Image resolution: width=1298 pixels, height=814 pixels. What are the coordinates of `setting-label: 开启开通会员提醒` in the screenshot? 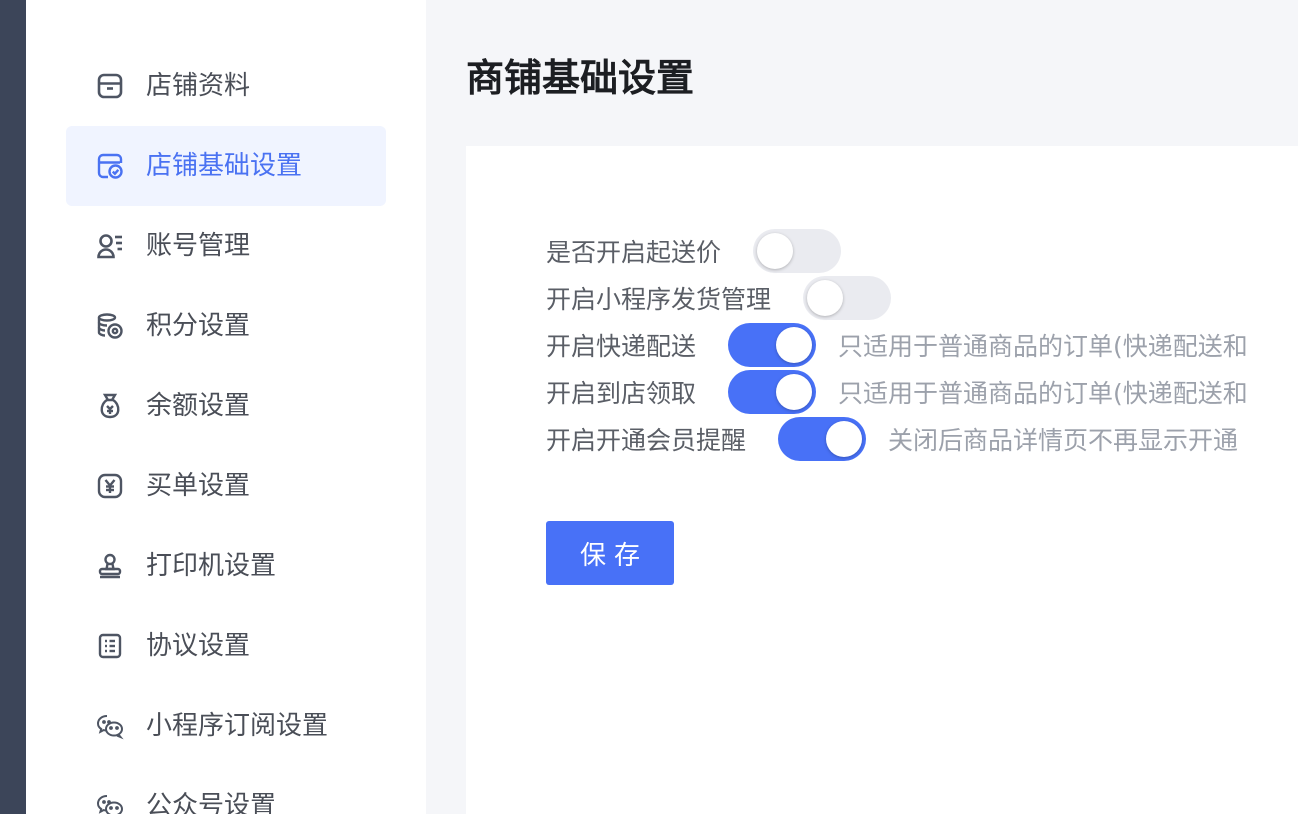 It's located at (646, 440).